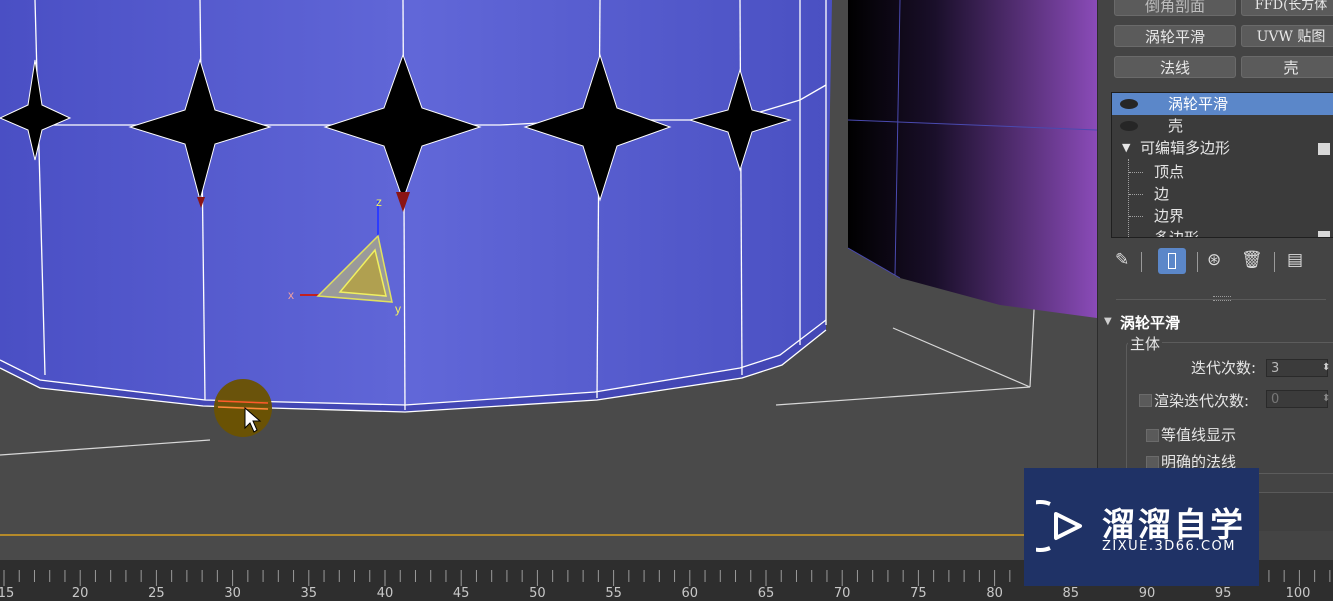  Describe the element at coordinates (1145, 343) in the screenshot. I see `group-label: 主体` at that location.